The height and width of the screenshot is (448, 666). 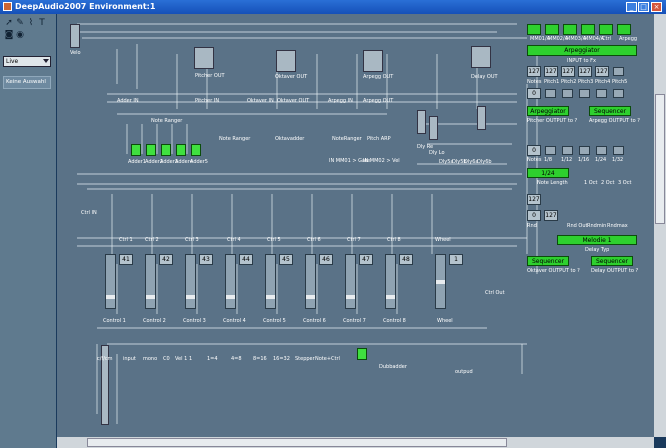 What do you see at coordinates (582, 50) in the screenshot?
I see `arpeggiator-select: Arpeggiator` at bounding box center [582, 50].